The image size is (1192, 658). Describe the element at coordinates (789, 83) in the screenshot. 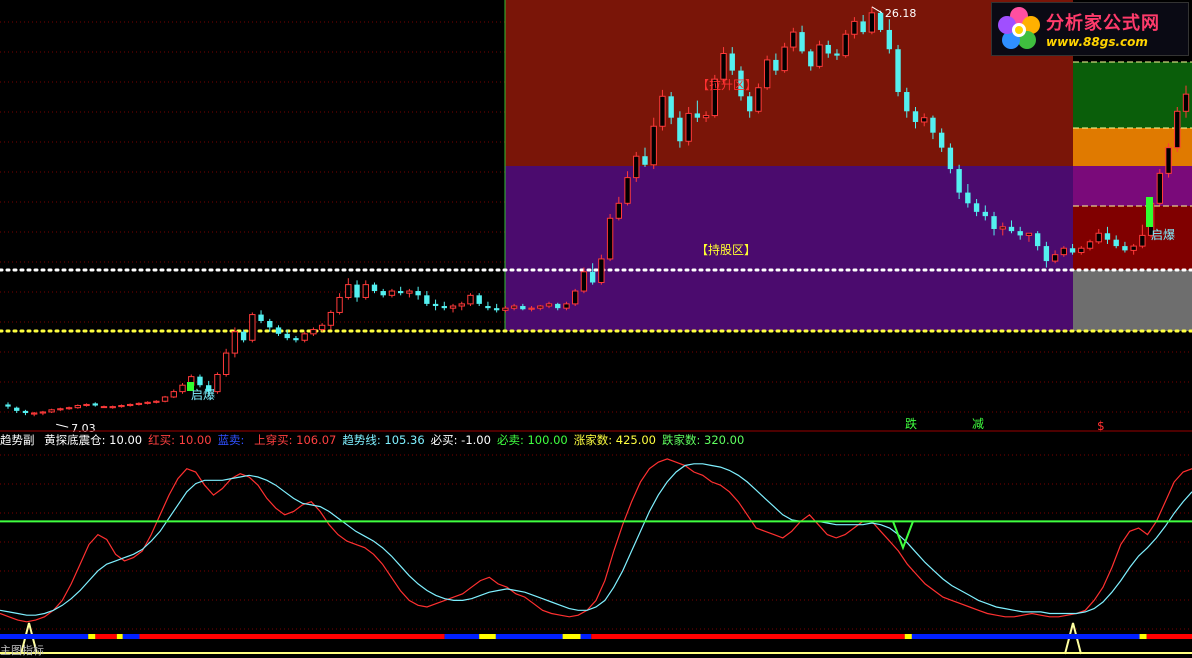

I see `zone-lift` at that location.